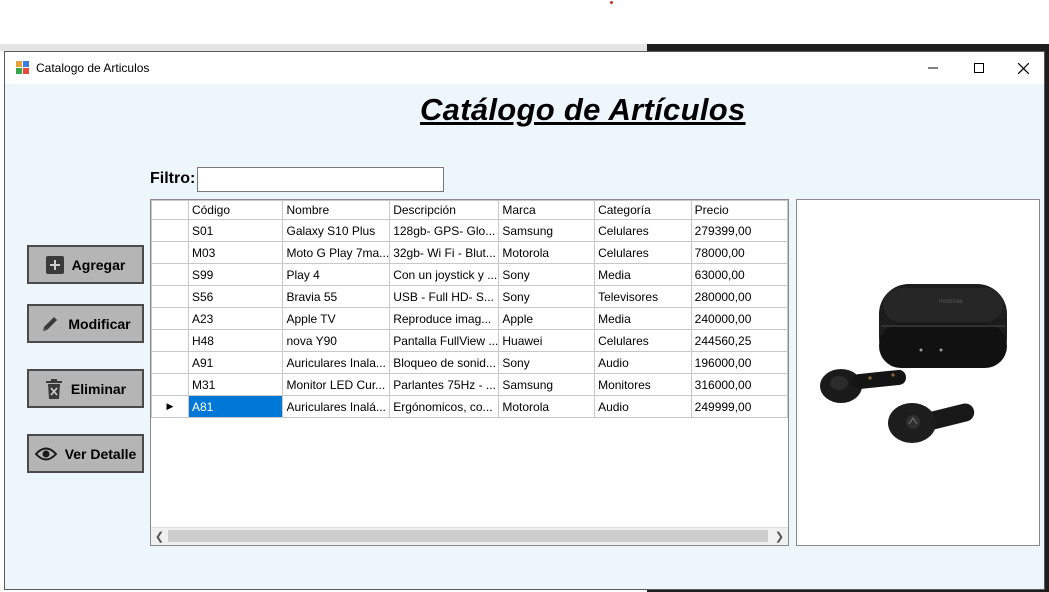 The width and height of the screenshot is (1049, 592). I want to click on column-header-precio: Precio, so click(739, 210).